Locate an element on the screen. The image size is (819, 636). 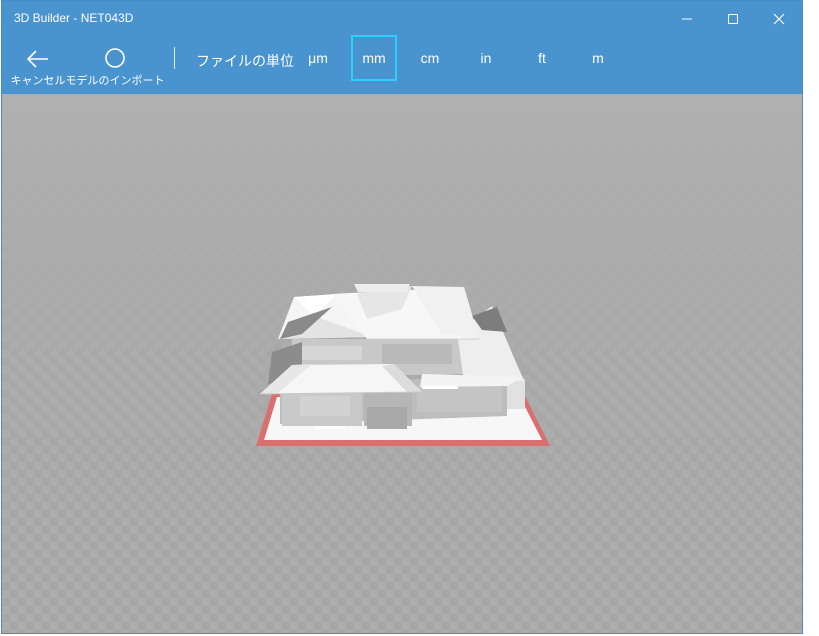
unit-inch-button: in is located at coordinates (486, 58).